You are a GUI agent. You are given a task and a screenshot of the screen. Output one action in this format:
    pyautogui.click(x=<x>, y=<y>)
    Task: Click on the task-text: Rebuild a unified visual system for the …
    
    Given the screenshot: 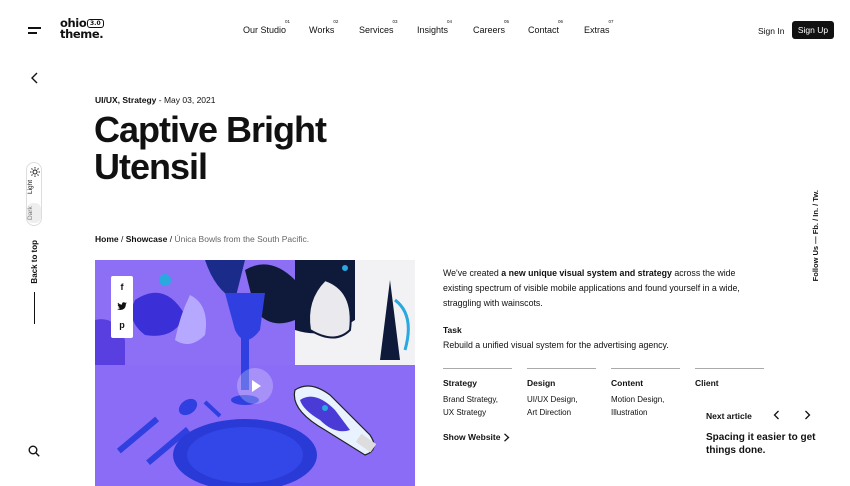 What is the action you would take?
    pyautogui.click(x=556, y=345)
    